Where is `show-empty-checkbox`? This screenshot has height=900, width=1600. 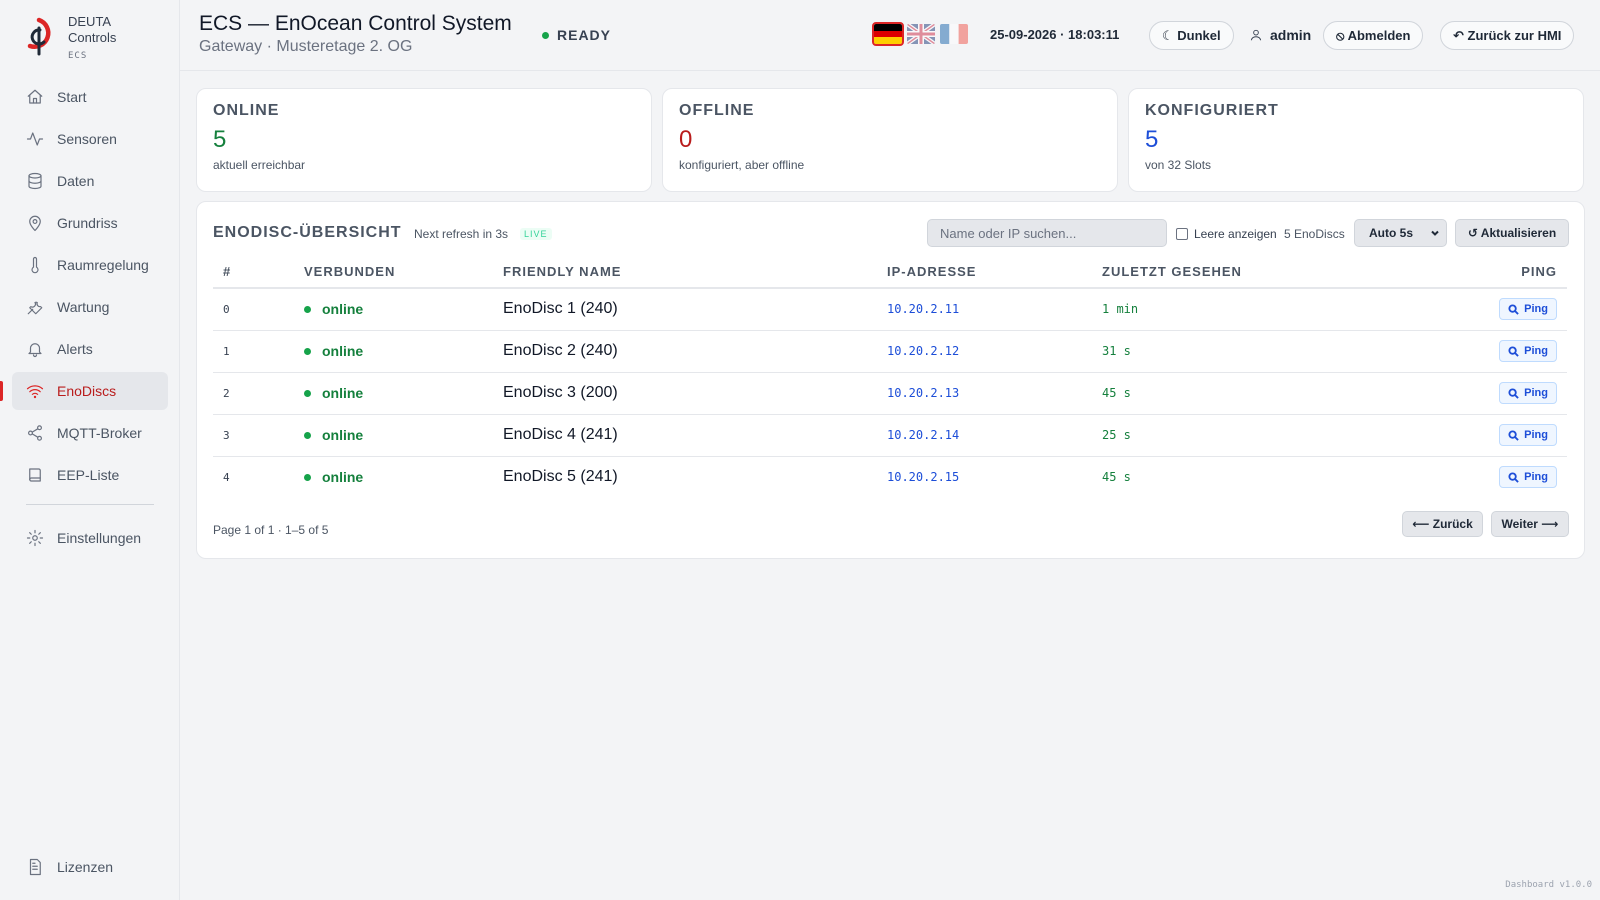
show-empty-checkbox is located at coordinates (1182, 234).